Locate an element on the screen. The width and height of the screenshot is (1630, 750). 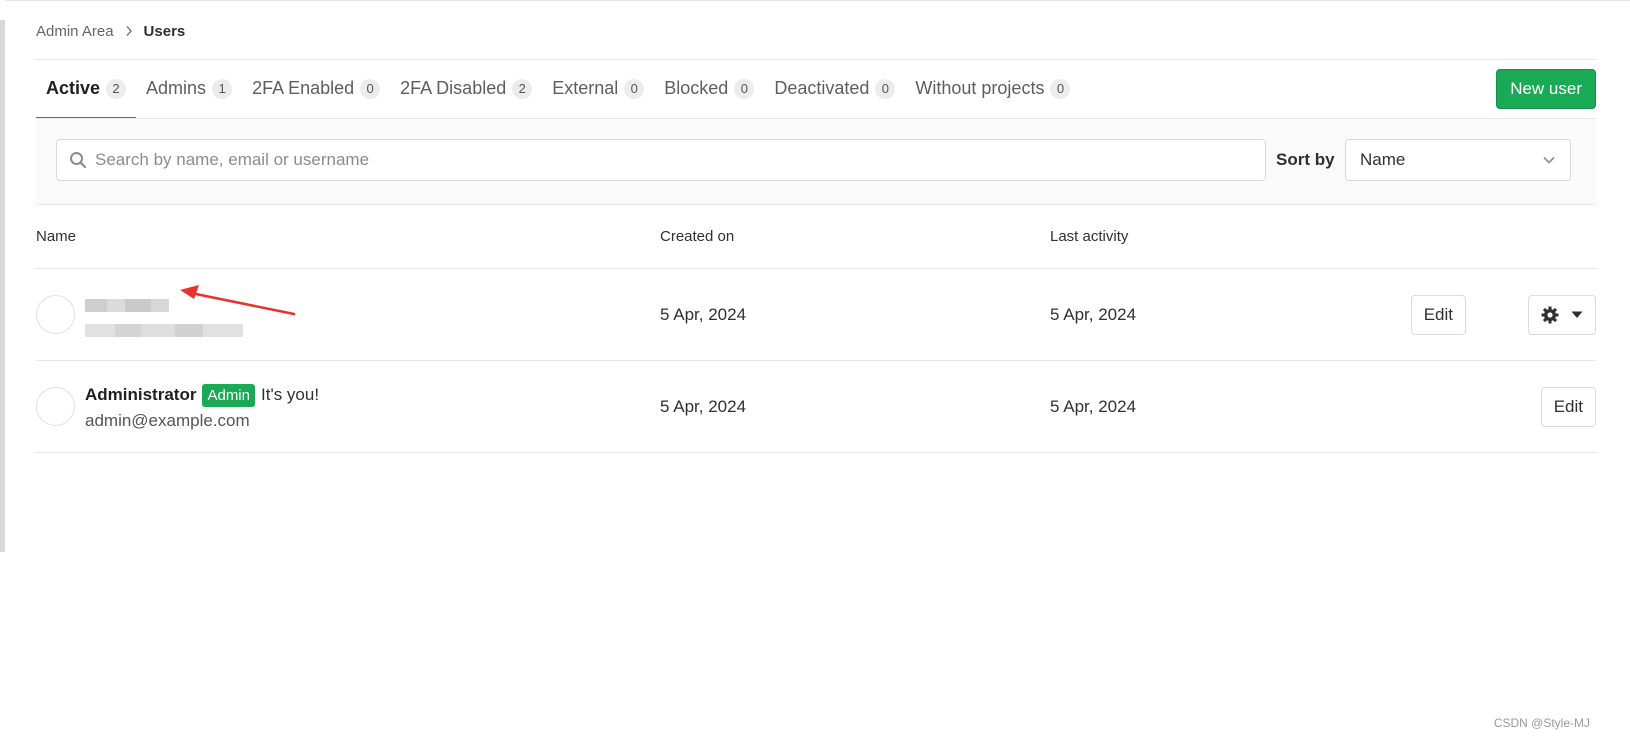
chevron-right-icon is located at coordinates (129, 31).